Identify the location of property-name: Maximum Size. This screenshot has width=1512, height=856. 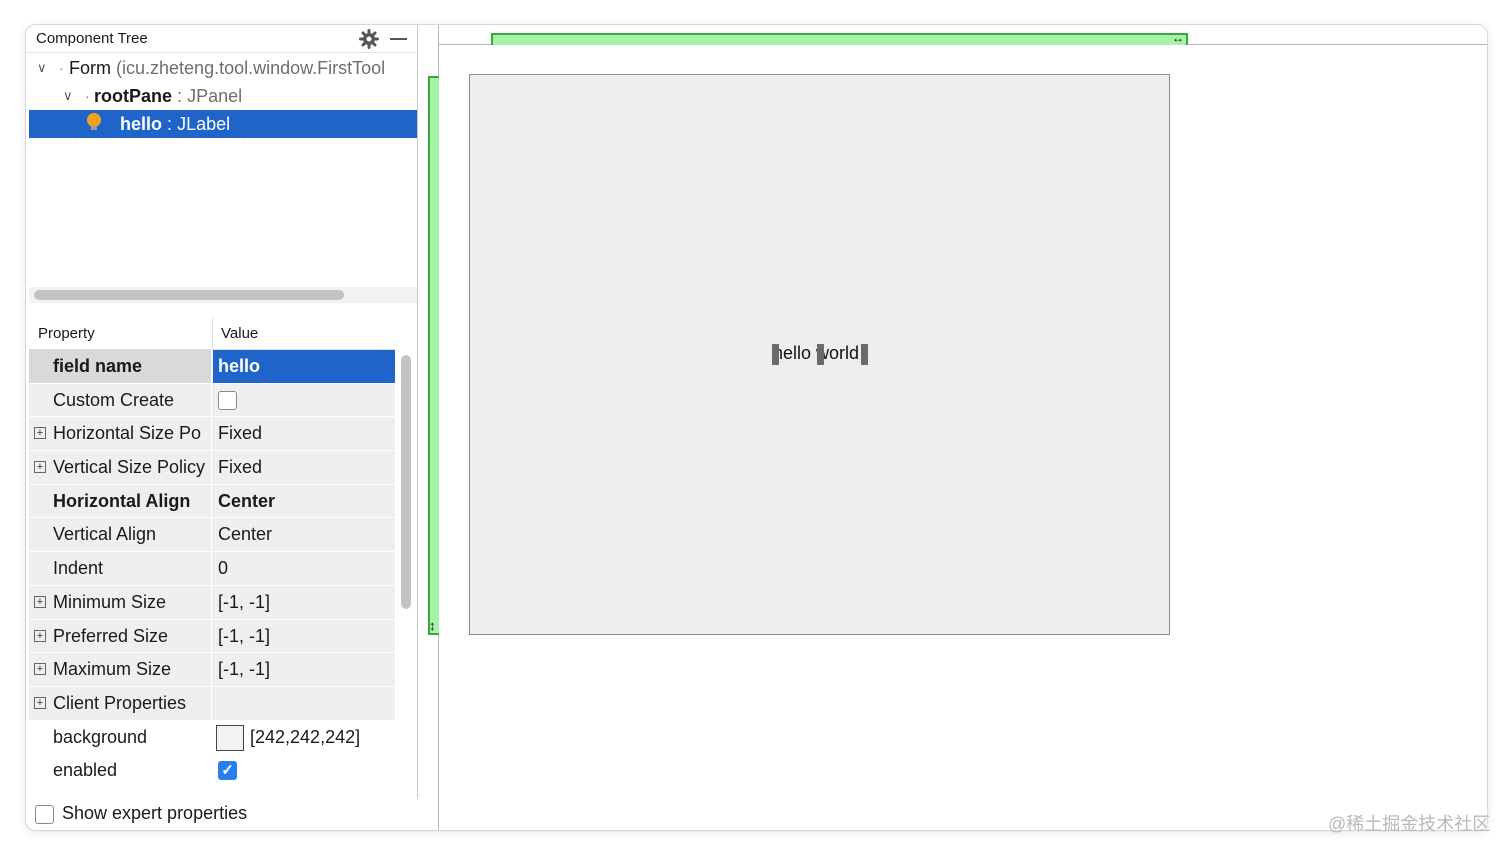
(112, 669).